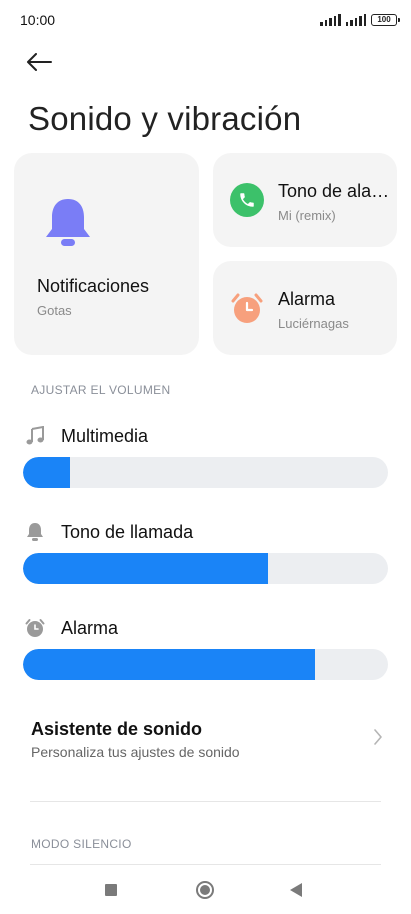 The width and height of the screenshot is (411, 914). Describe the element at coordinates (90, 628) in the screenshot. I see `volume-label: Alarma` at that location.